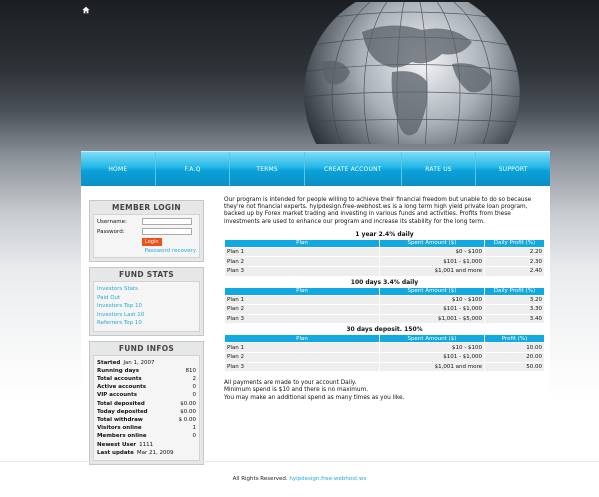 This screenshot has height=497, width=599. I want to click on info-last-update: Last update Mar 21, 2009, so click(135, 452).